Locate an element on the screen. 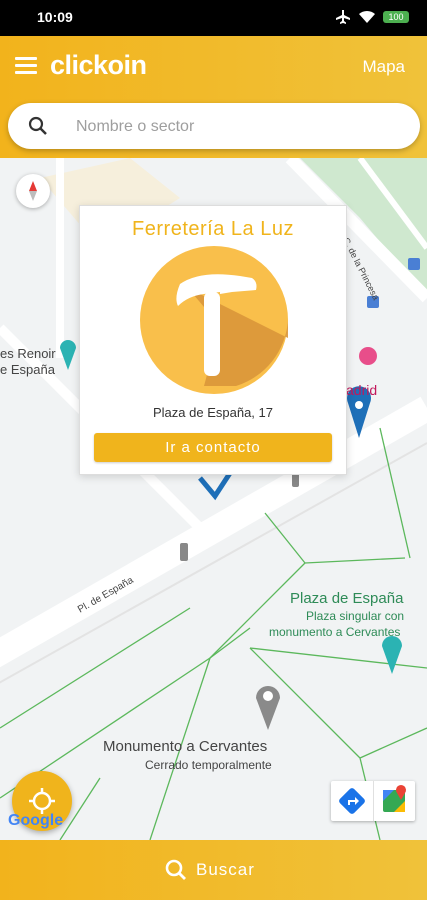 This screenshot has height=900, width=427. battery-icon: 100 is located at coordinates (396, 17).